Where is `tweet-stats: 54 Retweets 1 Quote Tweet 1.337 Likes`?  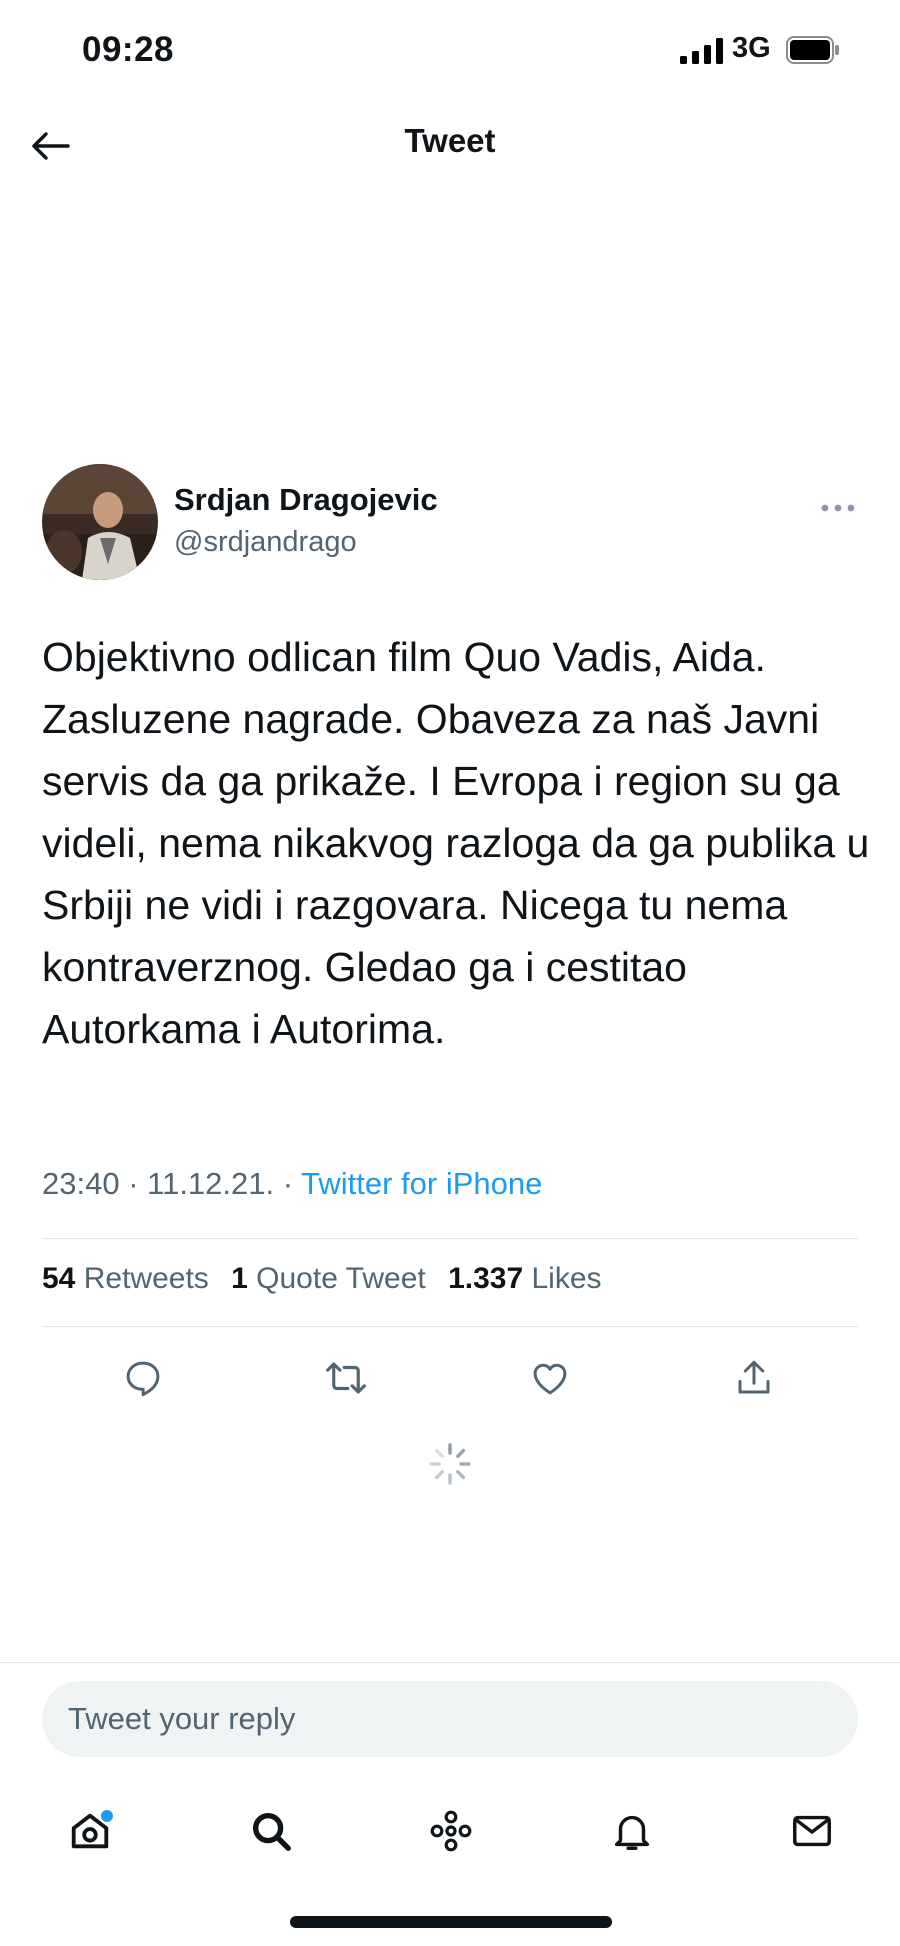 tweet-stats: 54 Retweets 1 Quote Tweet 1.337 Likes is located at coordinates (329, 1279).